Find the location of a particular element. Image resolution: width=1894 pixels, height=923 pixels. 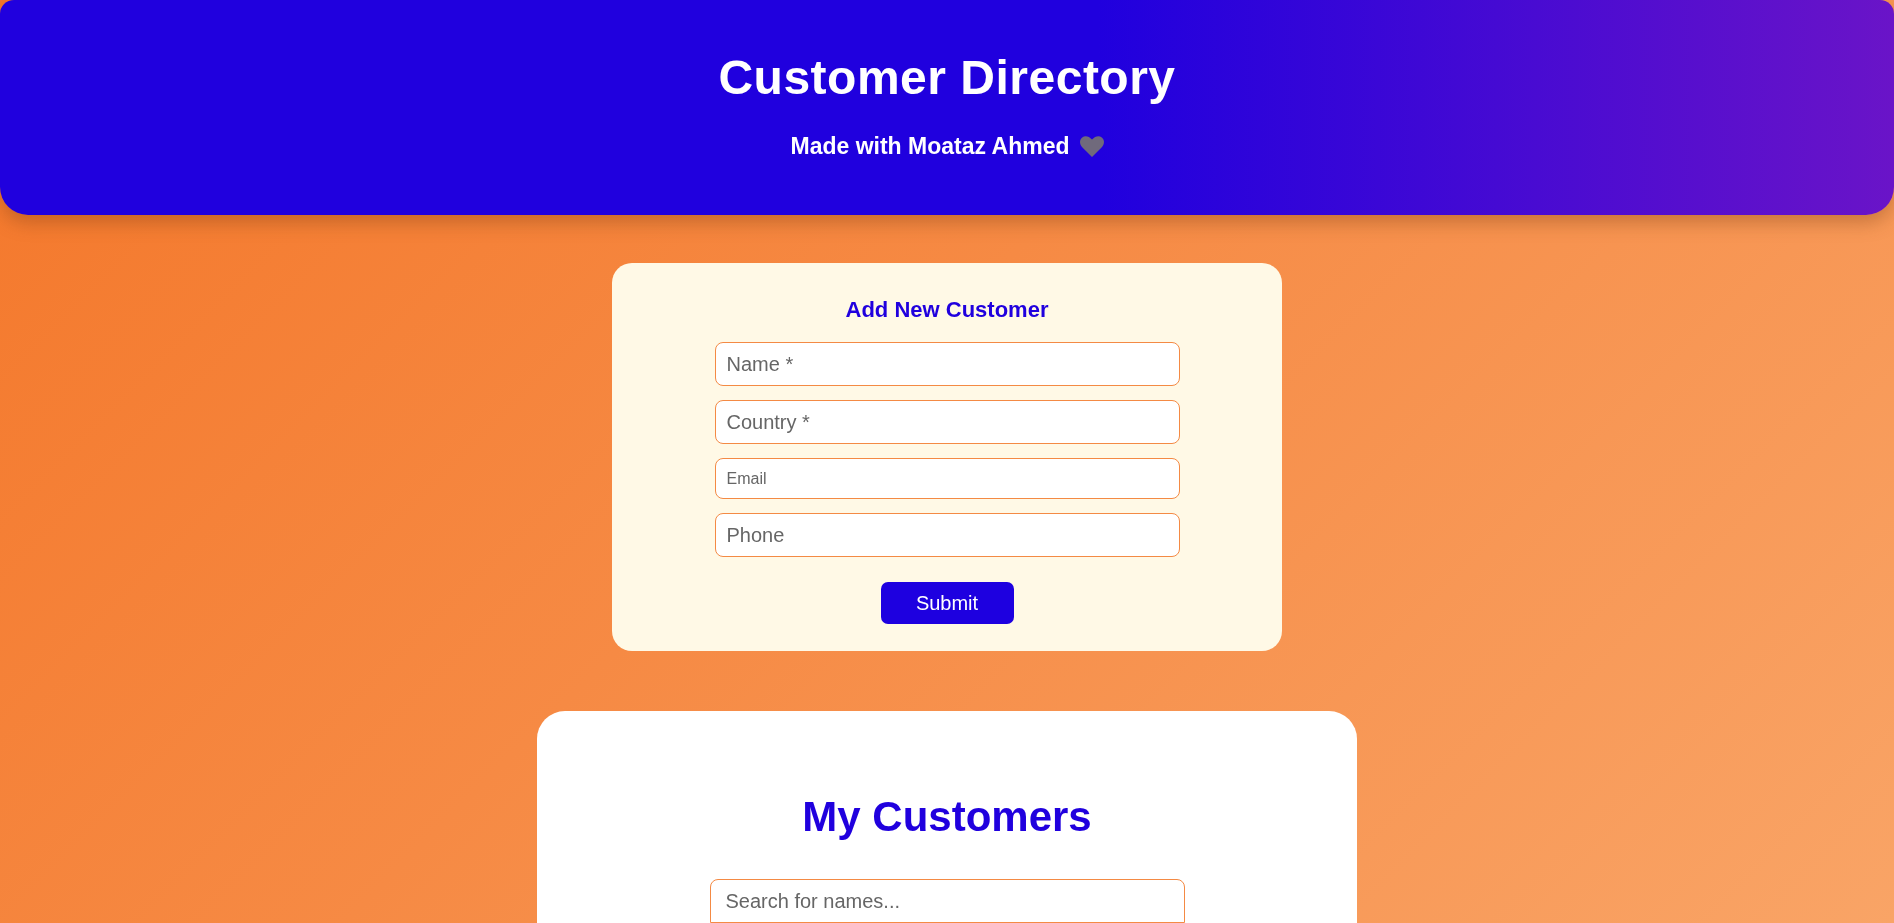

heart-icon is located at coordinates (1091, 146).